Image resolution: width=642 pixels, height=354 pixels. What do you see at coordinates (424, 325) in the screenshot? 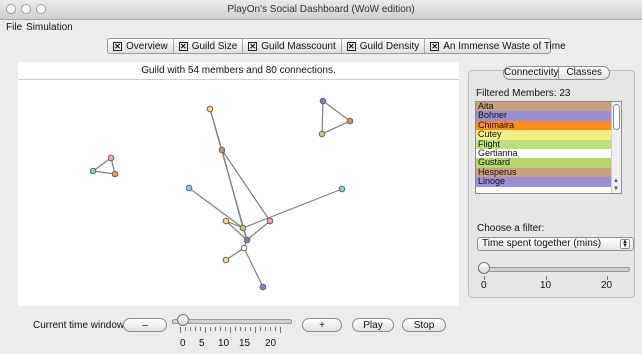
I see `stop-button: Stop` at bounding box center [424, 325].